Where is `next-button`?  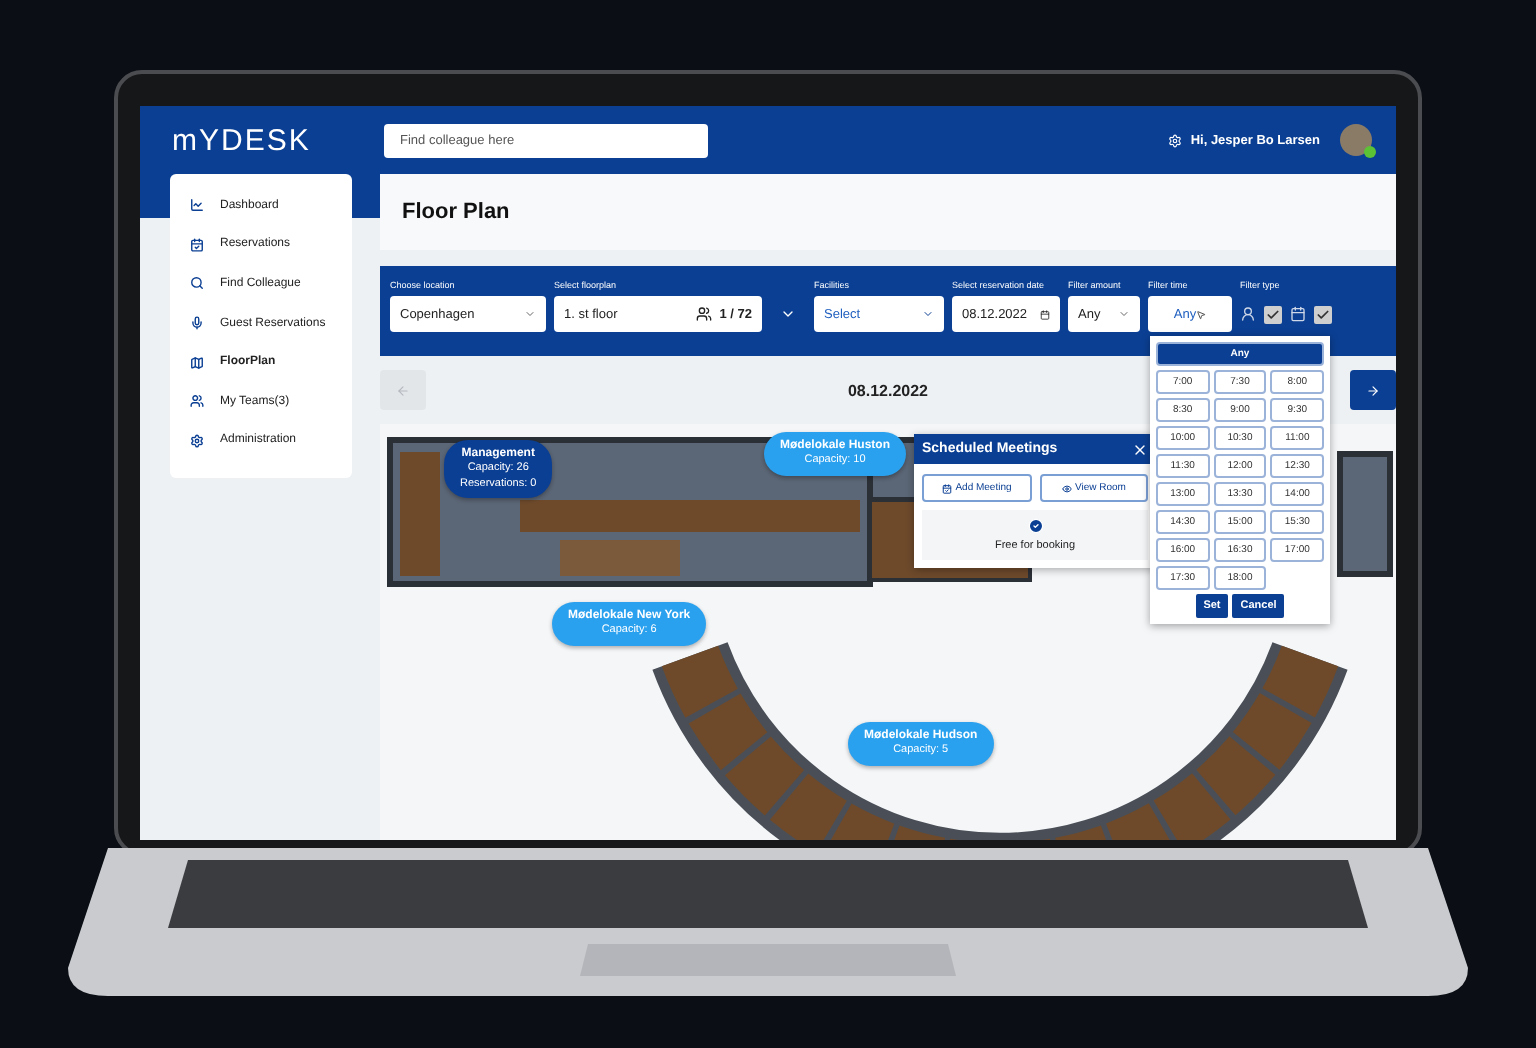 next-button is located at coordinates (1372, 390).